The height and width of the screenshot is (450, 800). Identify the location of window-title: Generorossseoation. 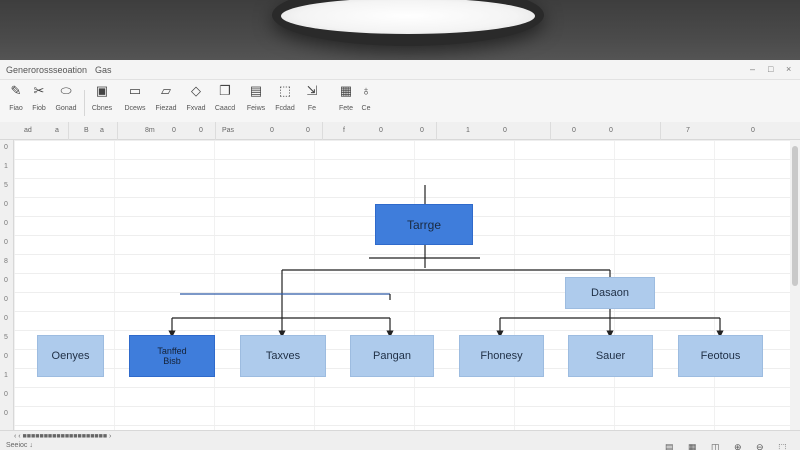
(47, 70).